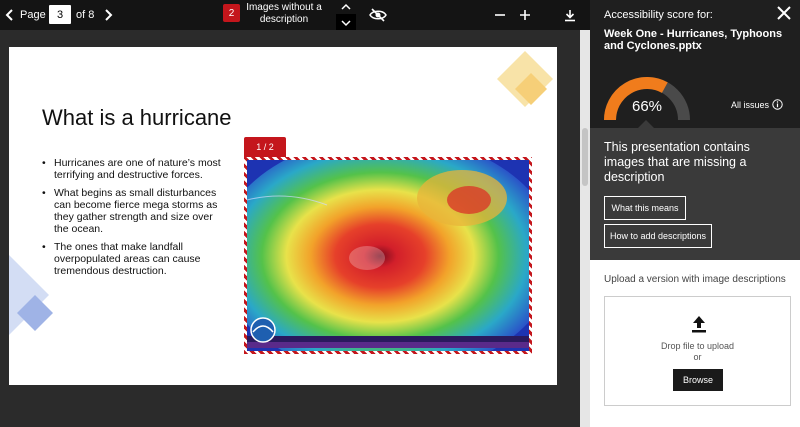 Image resolution: width=800 pixels, height=427 pixels. I want to click on page-label: Page, so click(33, 15).